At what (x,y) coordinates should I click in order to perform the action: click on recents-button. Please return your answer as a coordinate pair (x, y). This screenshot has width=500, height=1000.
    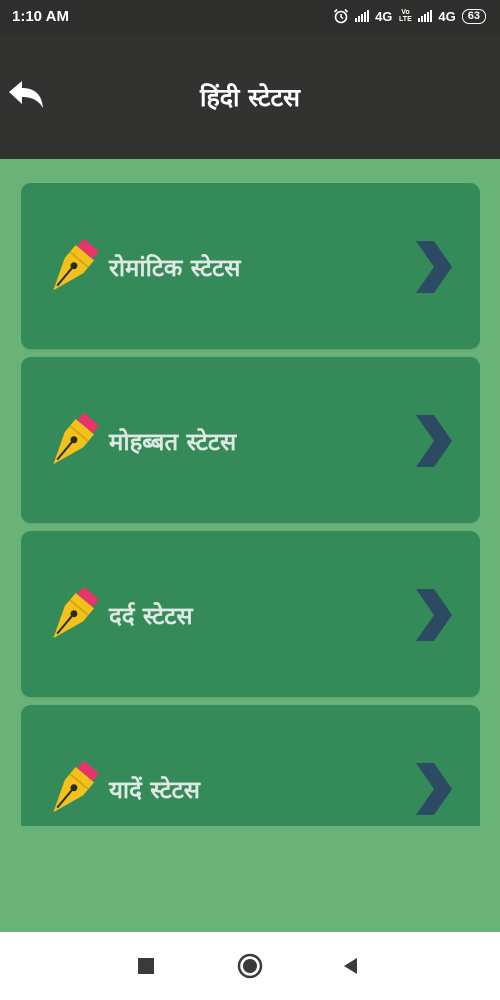
    Looking at the image, I should click on (146, 966).